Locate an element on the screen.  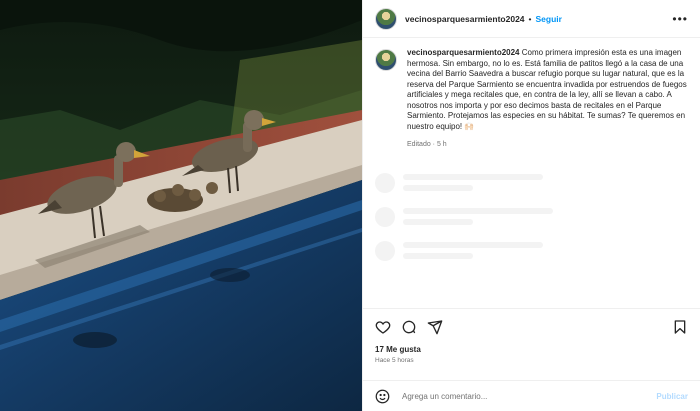
post-time: Hace 5 horas is located at coordinates (394, 360).